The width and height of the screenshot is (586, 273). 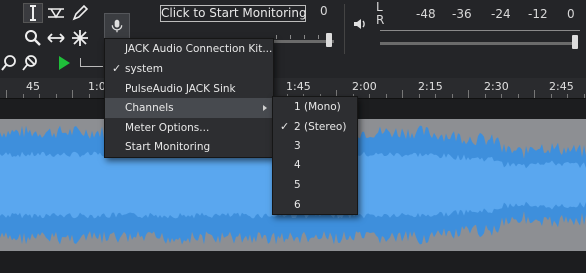 I want to click on play-scale-24: -24, so click(x=501, y=14).